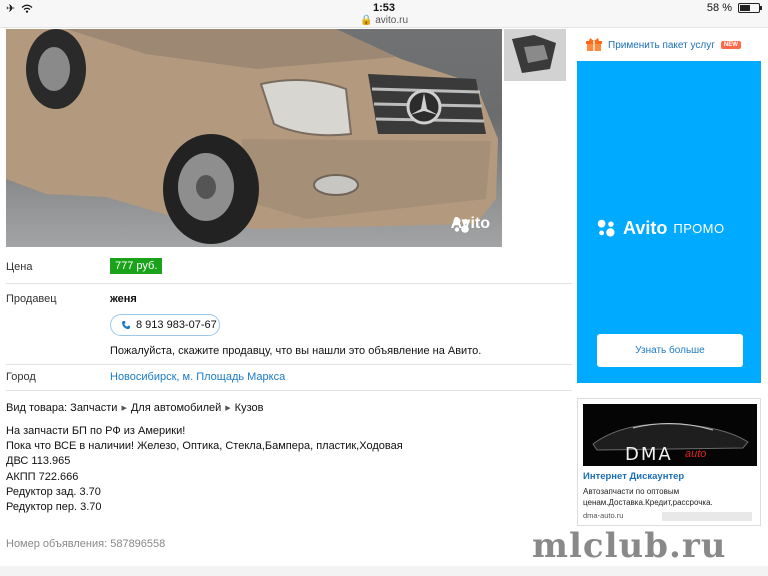 This screenshot has height=576, width=768. I want to click on description-line: Редуктор пер. 3.70, so click(54, 507).